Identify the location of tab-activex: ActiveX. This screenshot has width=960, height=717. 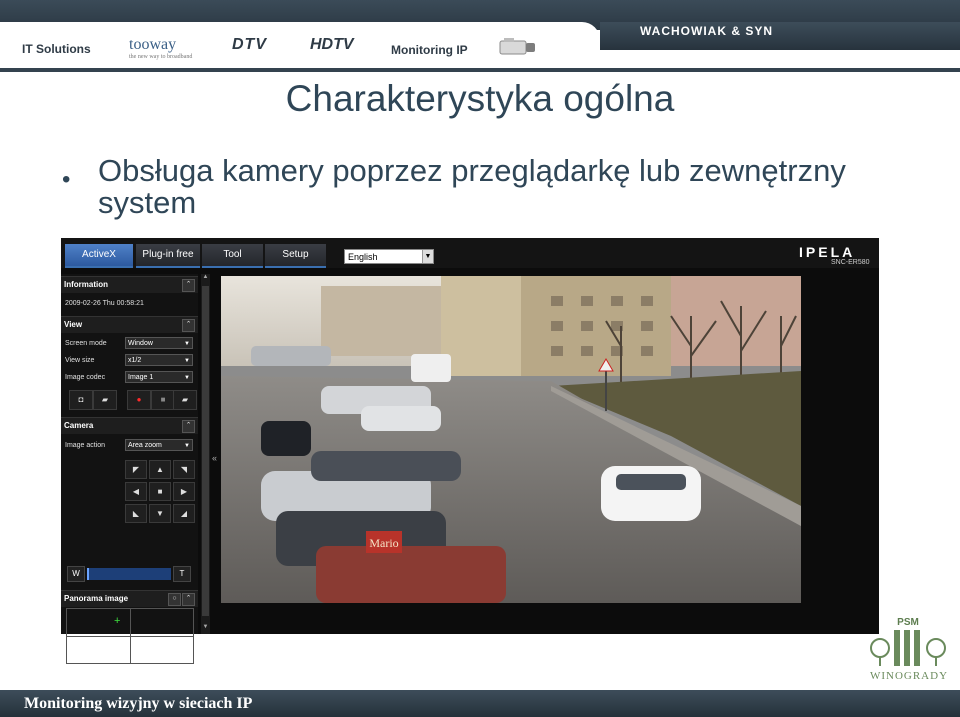
(99, 256).